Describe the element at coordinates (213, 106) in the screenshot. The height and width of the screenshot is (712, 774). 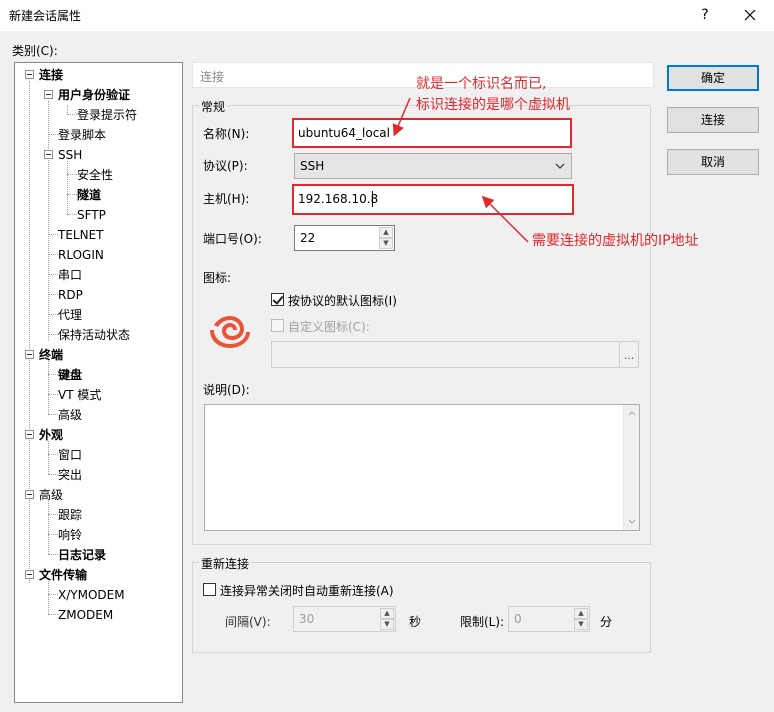
I see `general-group-title: 常规` at that location.